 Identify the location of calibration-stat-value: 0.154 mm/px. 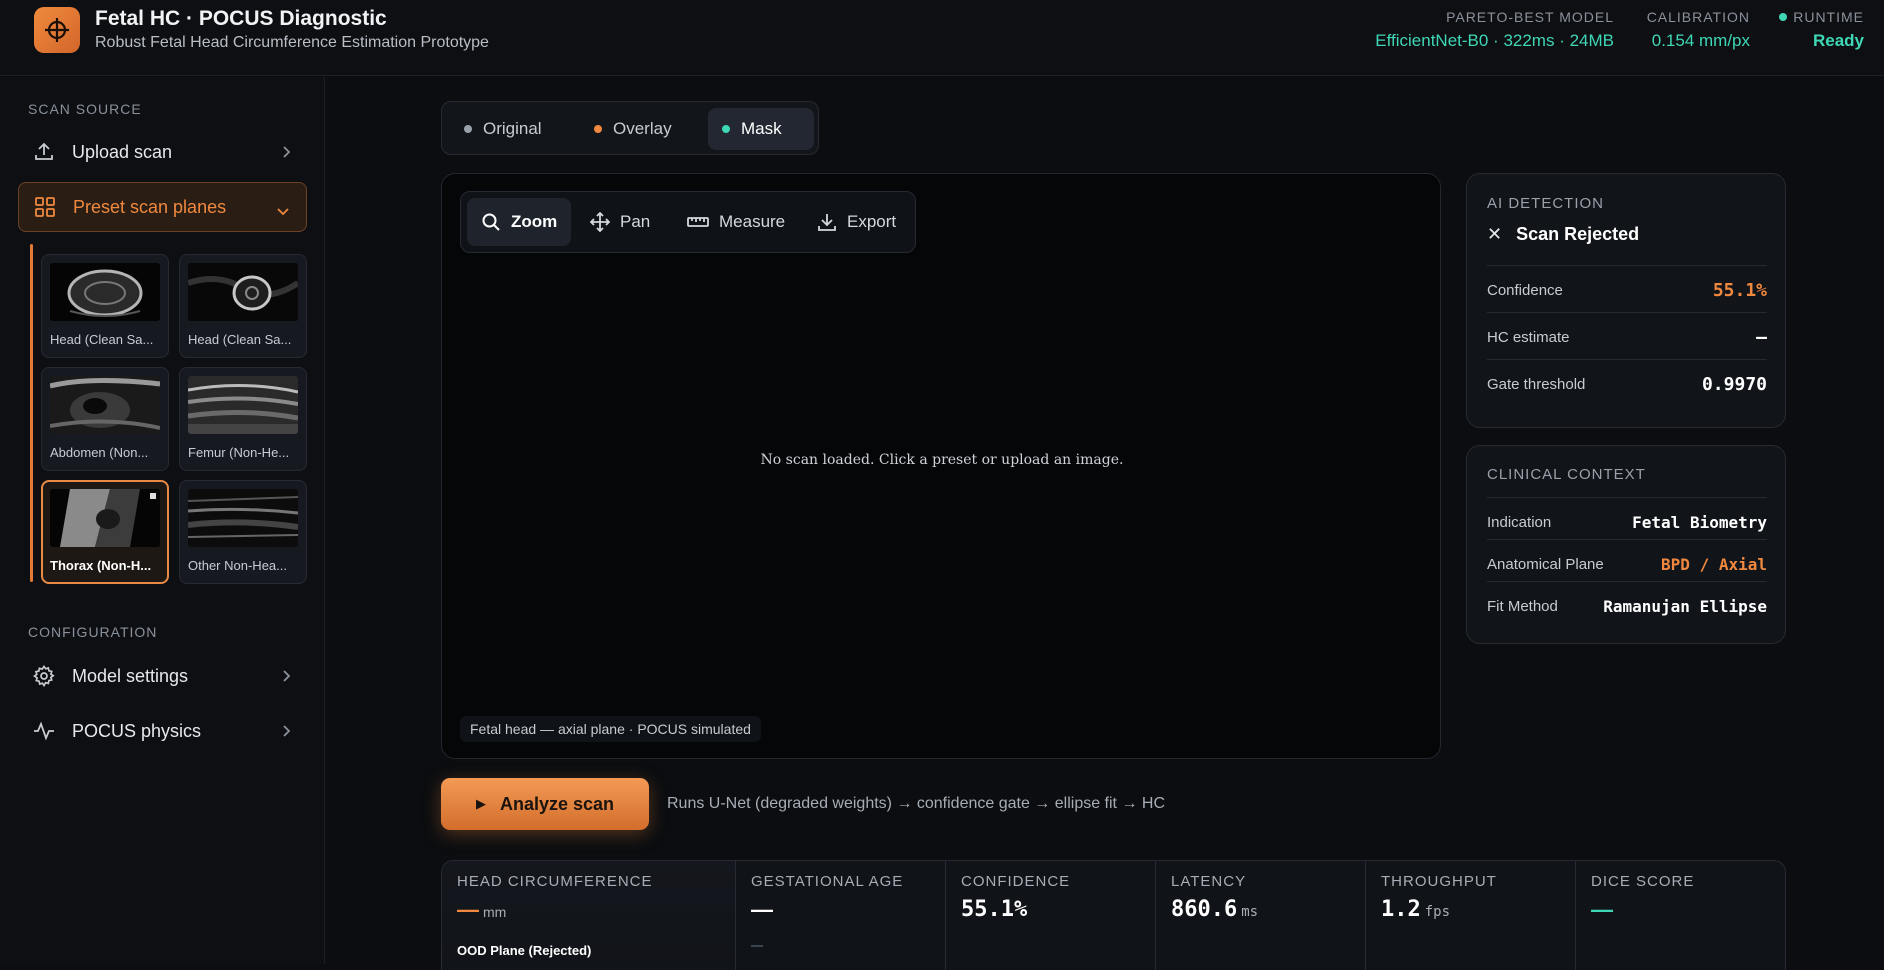
(1700, 40).